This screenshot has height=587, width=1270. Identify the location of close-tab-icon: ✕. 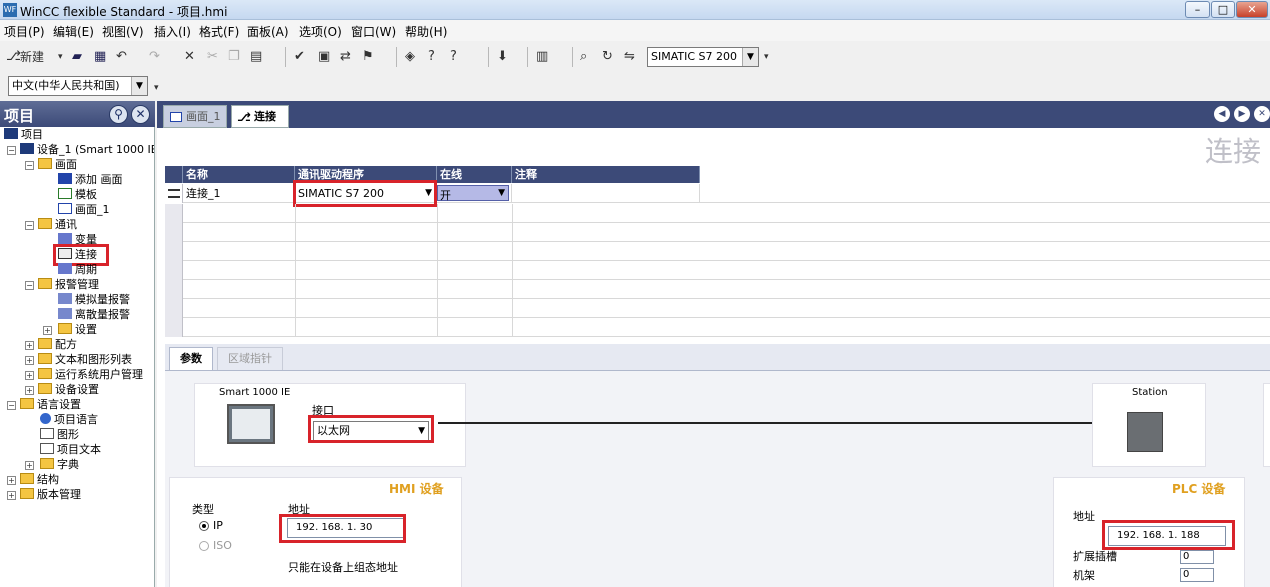
(1262, 114).